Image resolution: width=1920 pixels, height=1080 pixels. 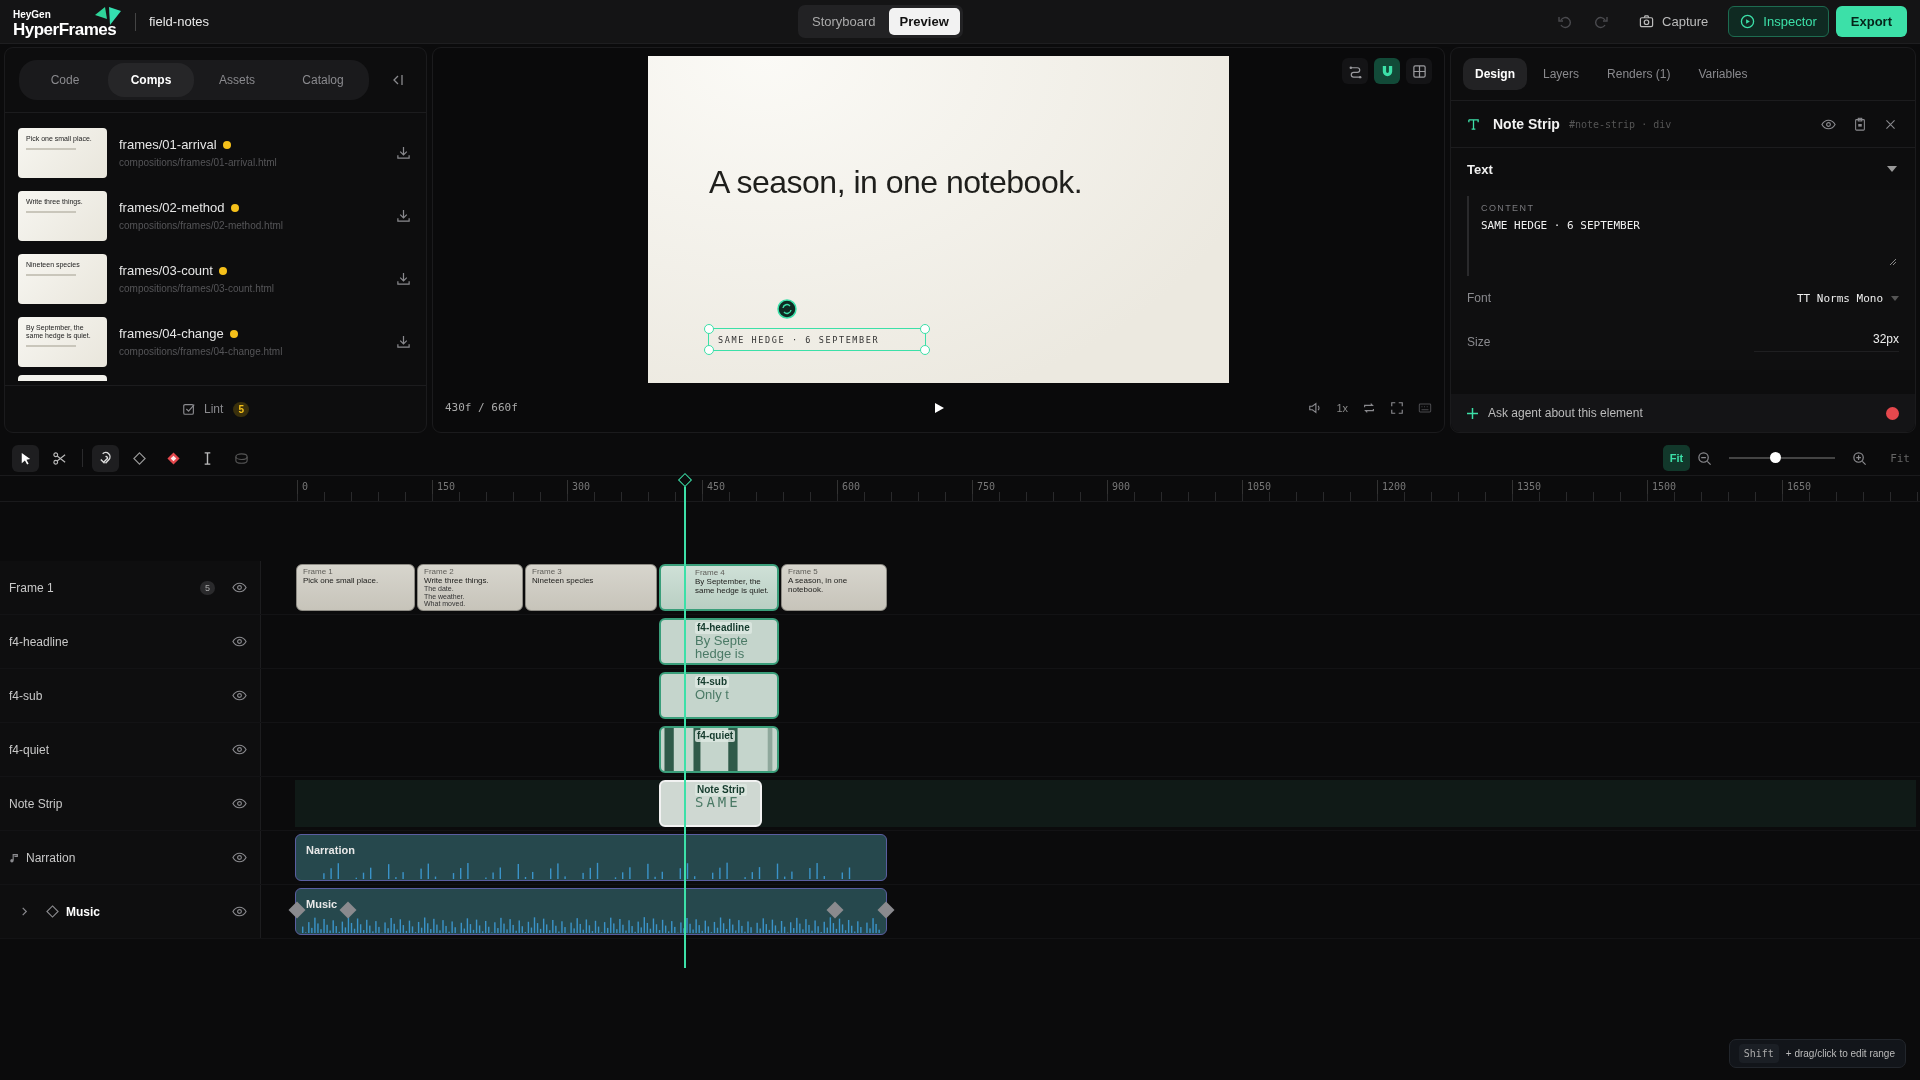 I want to click on grid-icon, so click(x=1419, y=71).